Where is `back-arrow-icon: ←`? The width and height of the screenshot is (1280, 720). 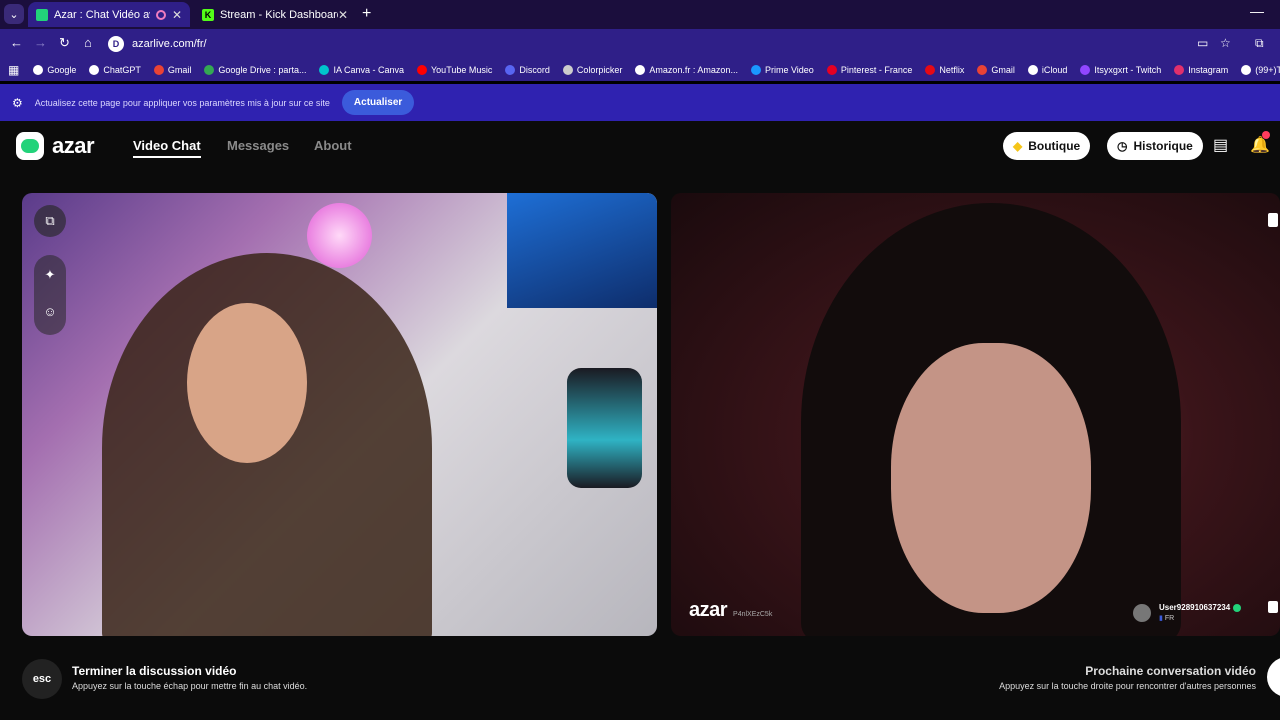
back-arrow-icon: ← is located at coordinates (16, 42).